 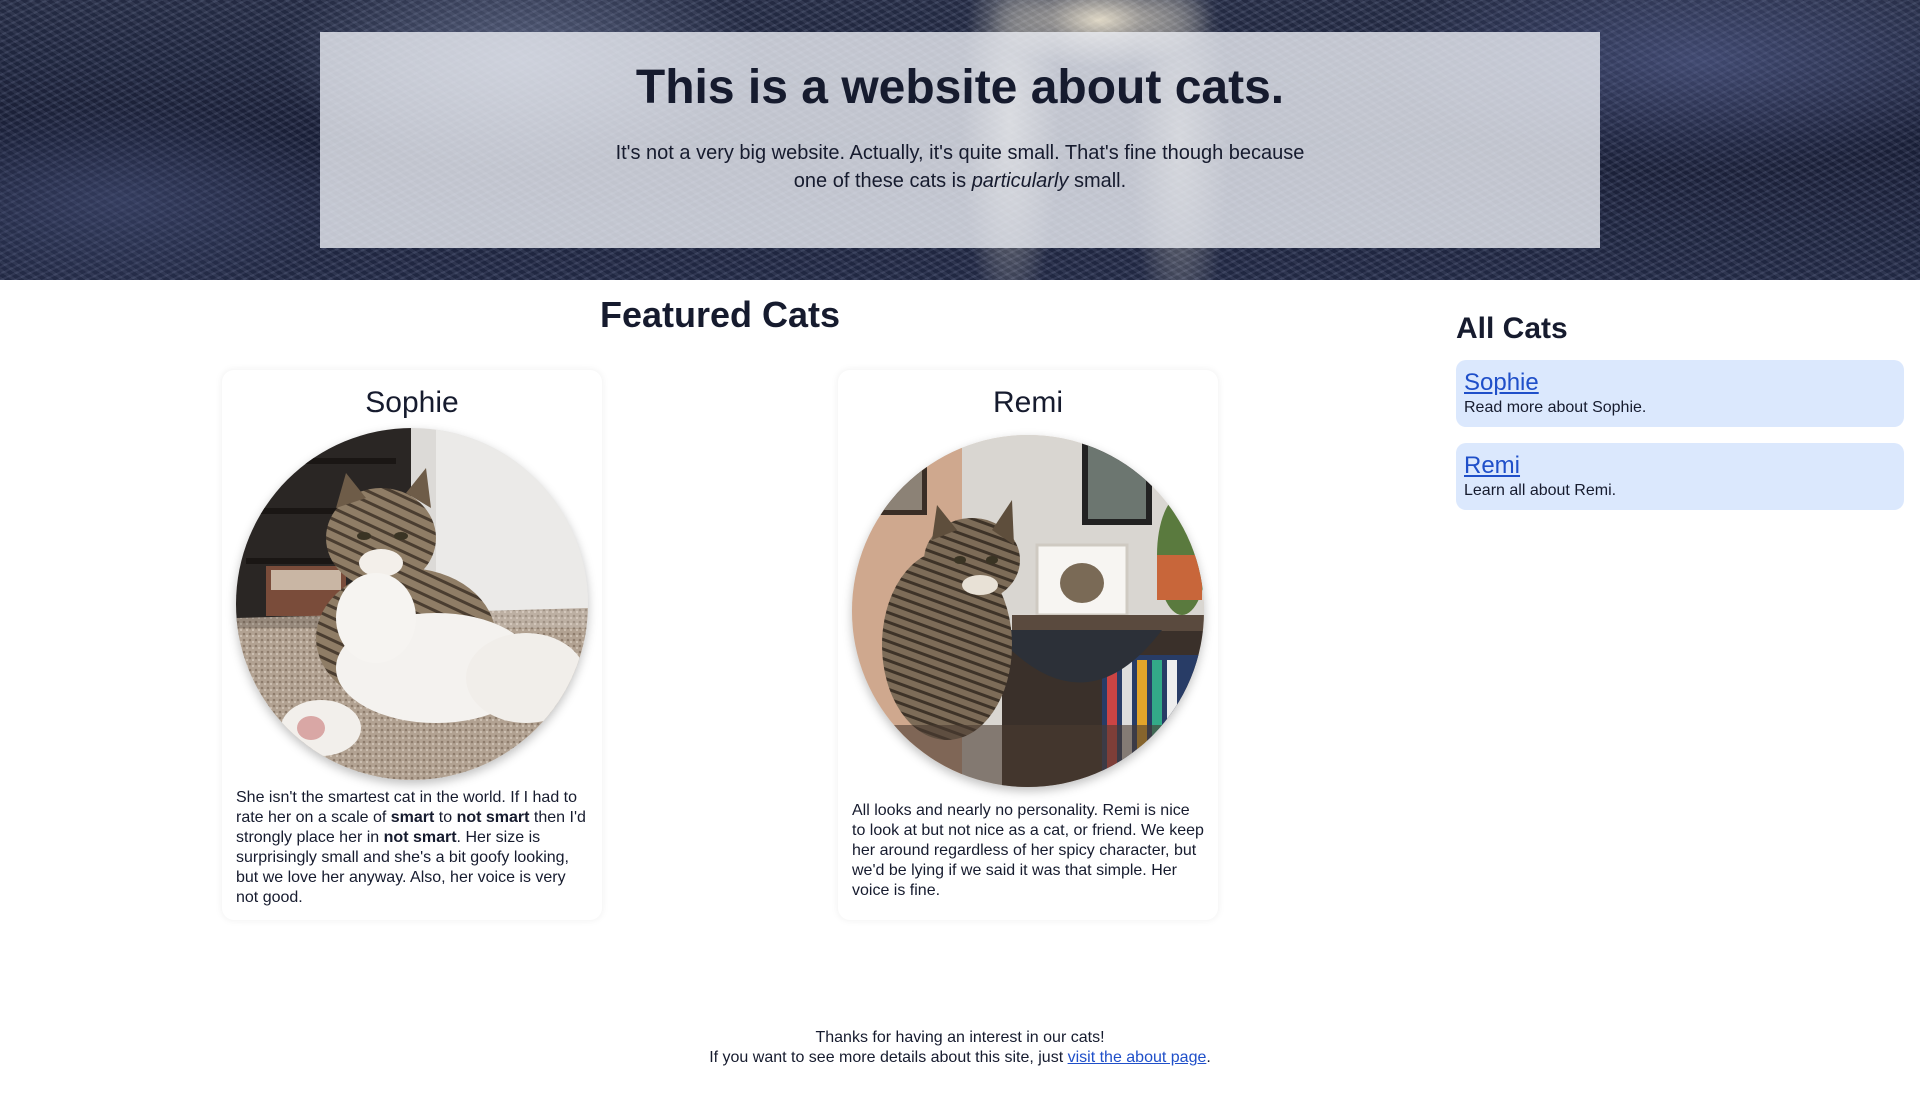 What do you see at coordinates (1680, 383) in the screenshot?
I see `sophie-link: Sophie` at bounding box center [1680, 383].